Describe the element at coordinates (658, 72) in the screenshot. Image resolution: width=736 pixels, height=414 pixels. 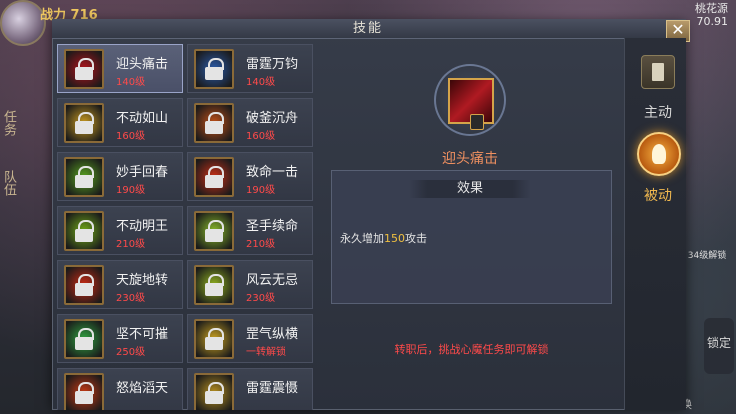
I see `skill-book-icon` at that location.